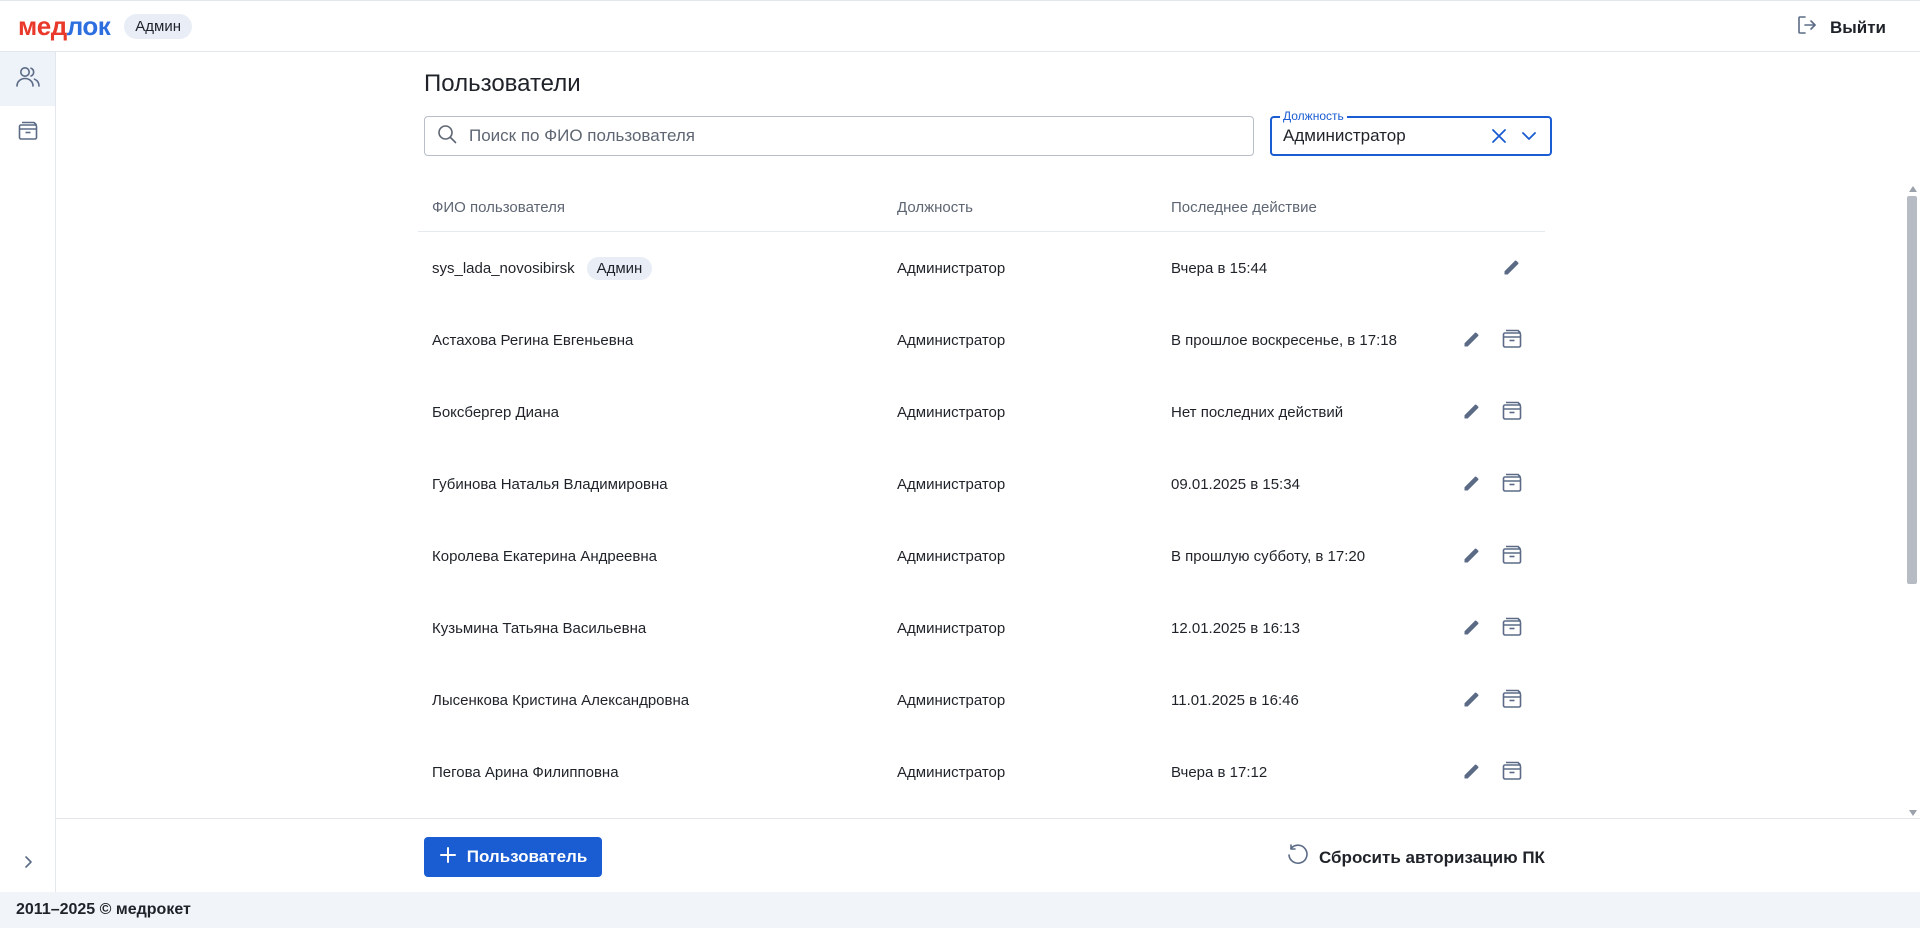  I want to click on sidebar, so click(28, 472).